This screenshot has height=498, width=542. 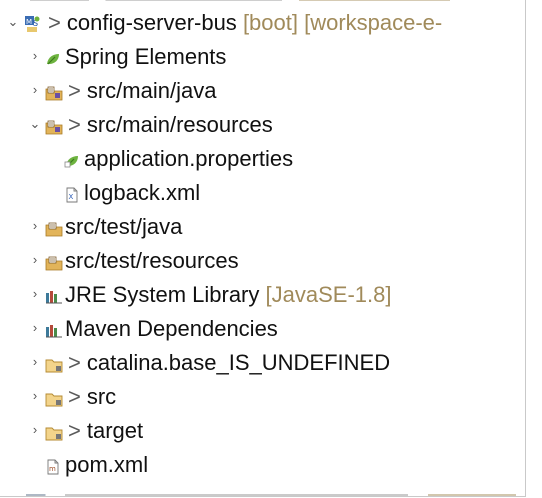 I want to click on xml-file-icon: X, so click(x=72, y=193).